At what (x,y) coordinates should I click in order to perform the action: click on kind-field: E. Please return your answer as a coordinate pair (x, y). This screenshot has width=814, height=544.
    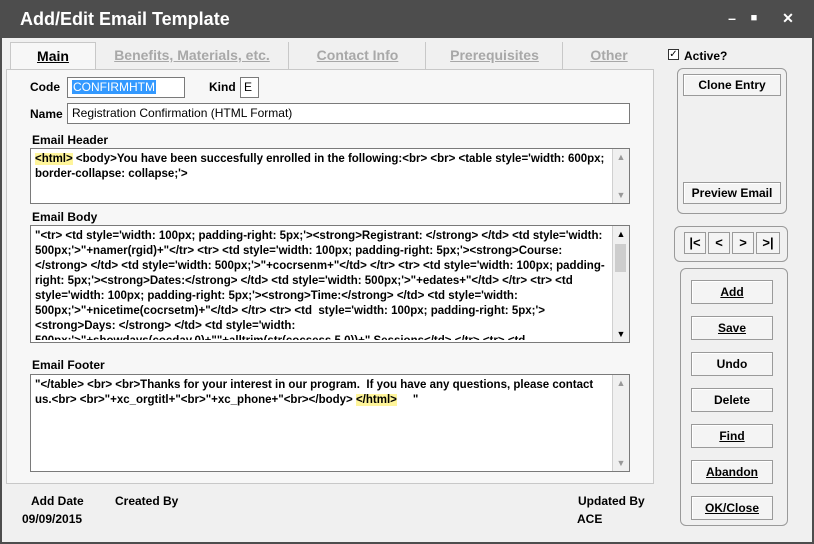
    Looking at the image, I should click on (249, 87).